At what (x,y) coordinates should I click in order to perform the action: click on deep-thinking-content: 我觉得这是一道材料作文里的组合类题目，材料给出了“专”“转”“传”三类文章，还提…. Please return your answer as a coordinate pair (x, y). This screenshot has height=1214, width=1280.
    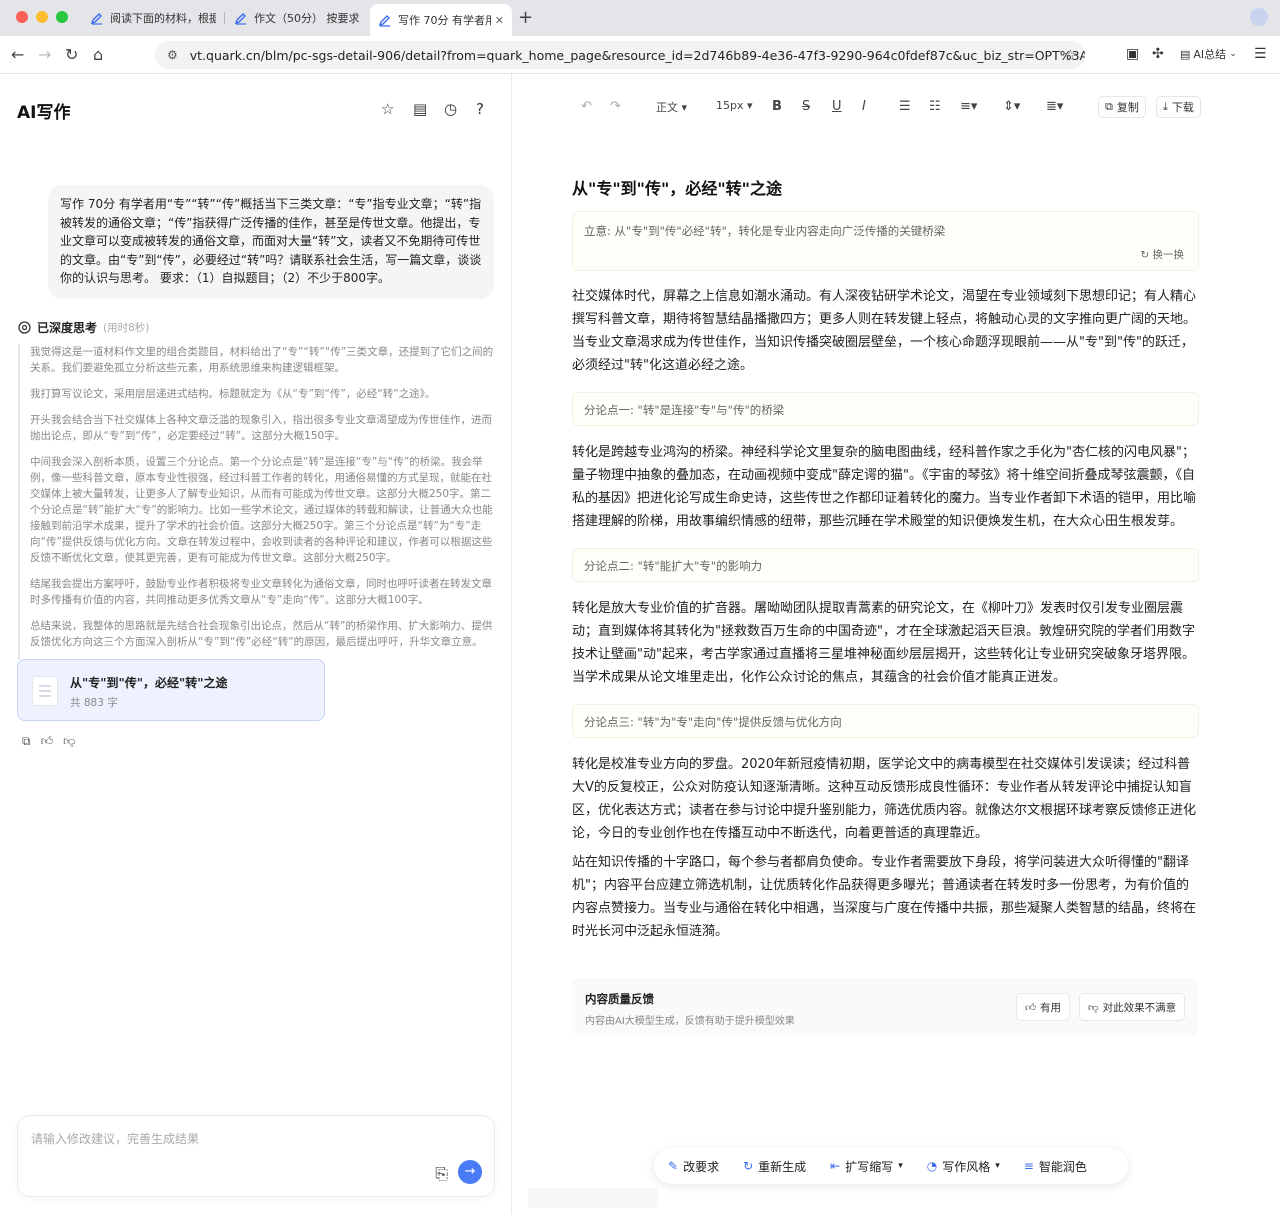
    Looking at the image, I should click on (256, 502).